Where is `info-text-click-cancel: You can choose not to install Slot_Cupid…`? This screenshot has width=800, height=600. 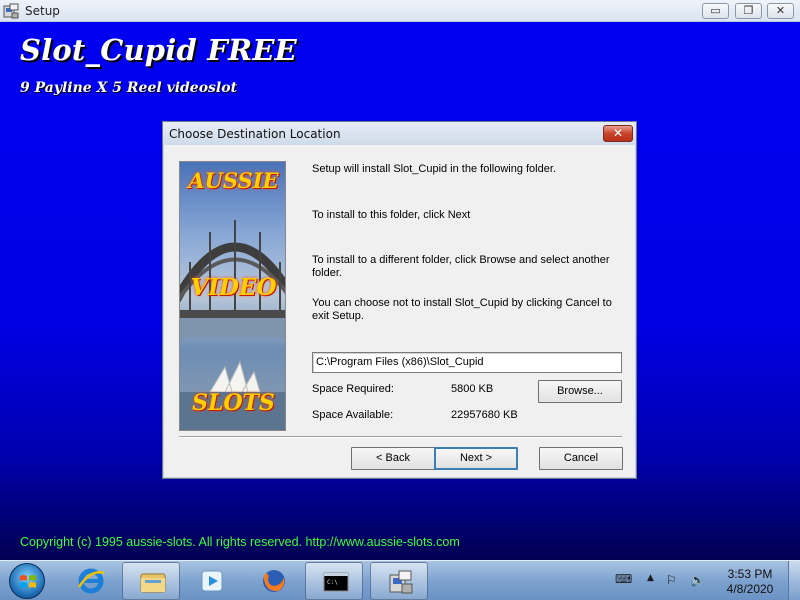
info-text-click-cancel: You can choose not to install Slot_Cupid… is located at coordinates (462, 309).